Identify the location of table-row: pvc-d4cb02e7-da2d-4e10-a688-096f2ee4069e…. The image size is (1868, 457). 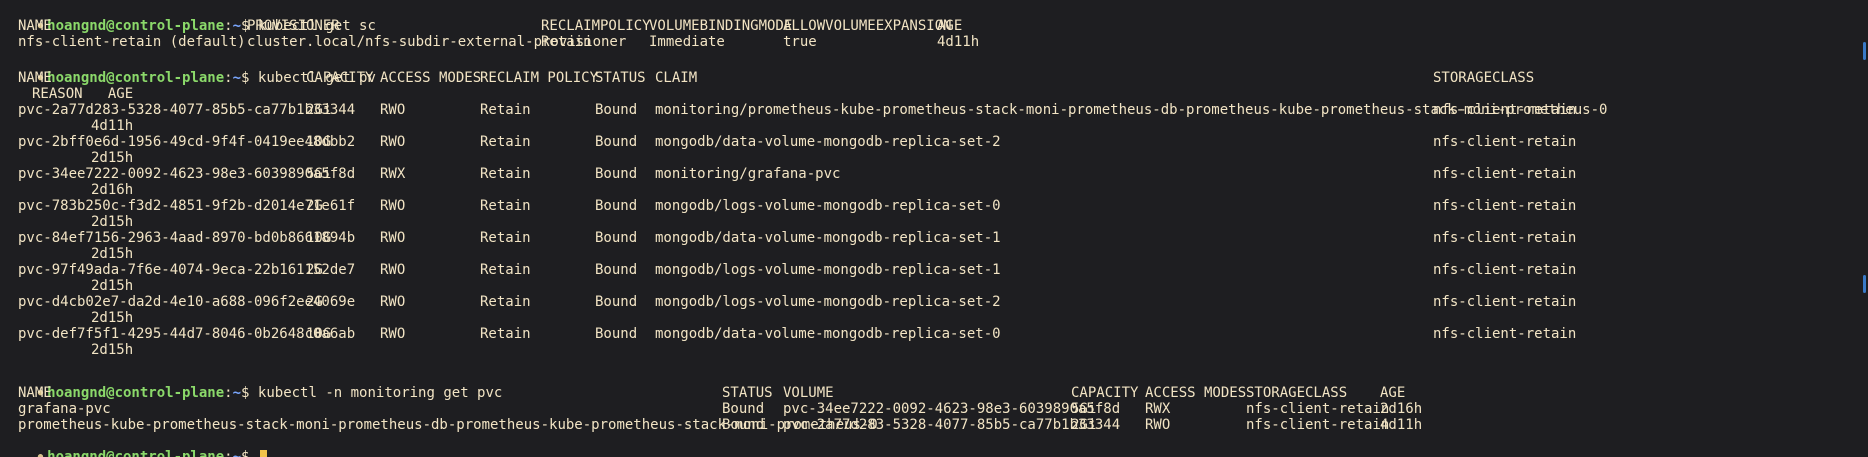
(936, 310).